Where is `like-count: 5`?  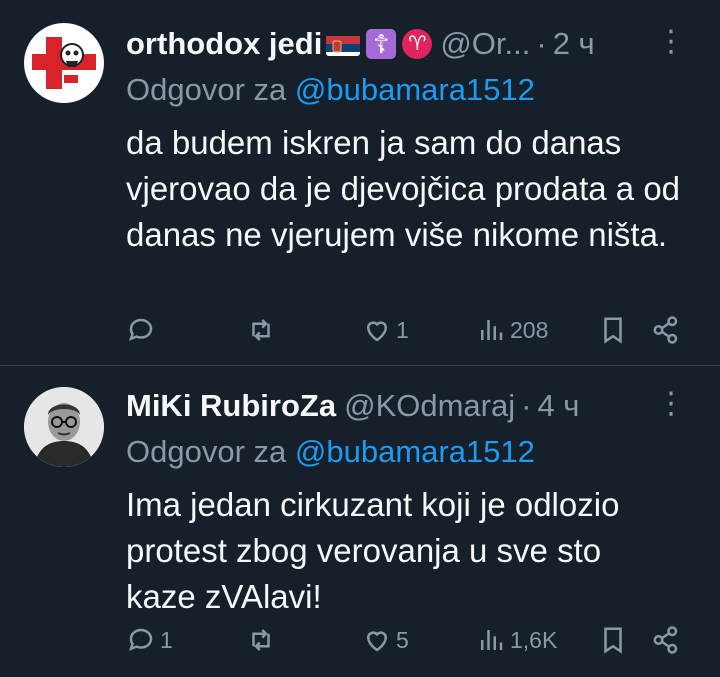
like-count: 5 is located at coordinates (402, 639).